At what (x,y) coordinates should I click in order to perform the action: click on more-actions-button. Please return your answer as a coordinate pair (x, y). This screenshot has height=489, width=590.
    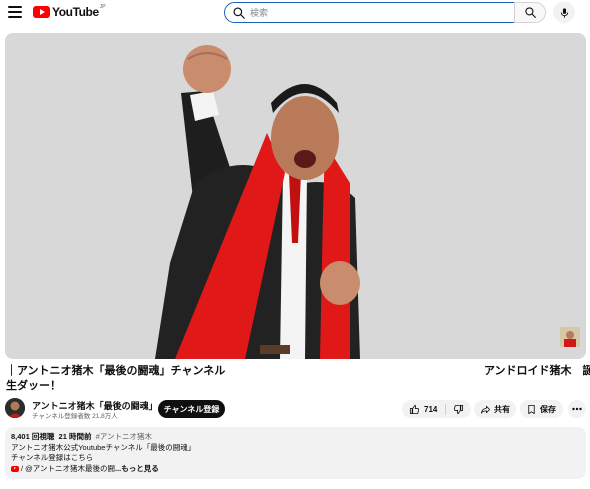
    Looking at the image, I should click on (577, 409).